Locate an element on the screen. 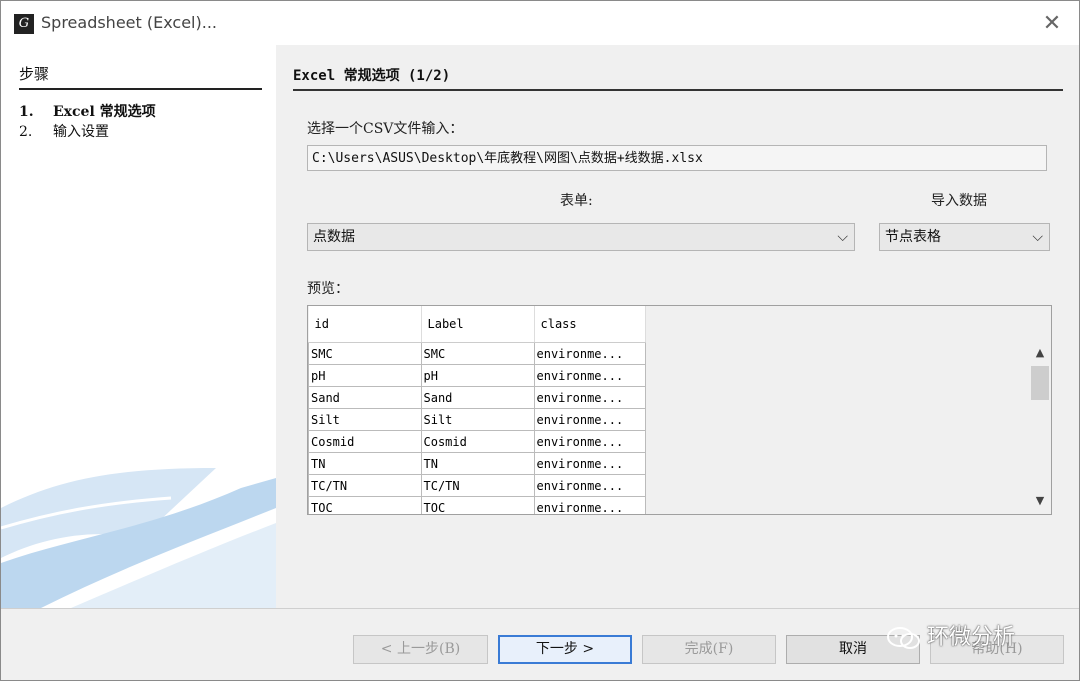  scroll-down-icon: ▼ is located at coordinates (1040, 501).